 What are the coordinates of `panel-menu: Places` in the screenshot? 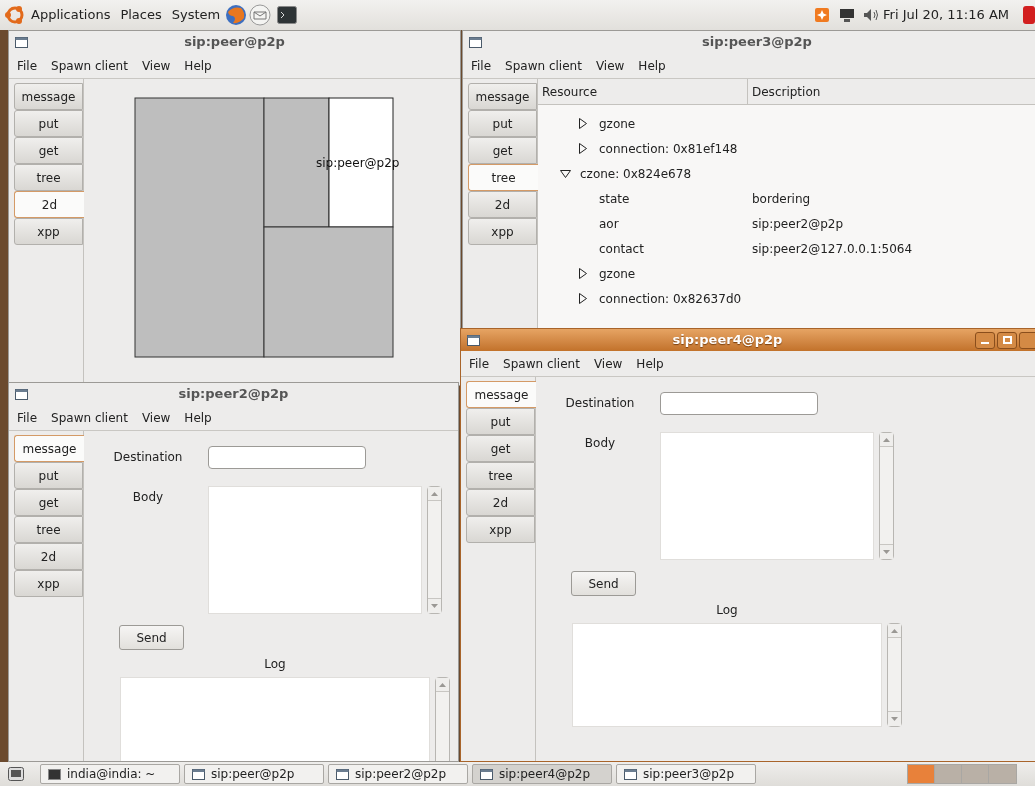 It's located at (141, 15).